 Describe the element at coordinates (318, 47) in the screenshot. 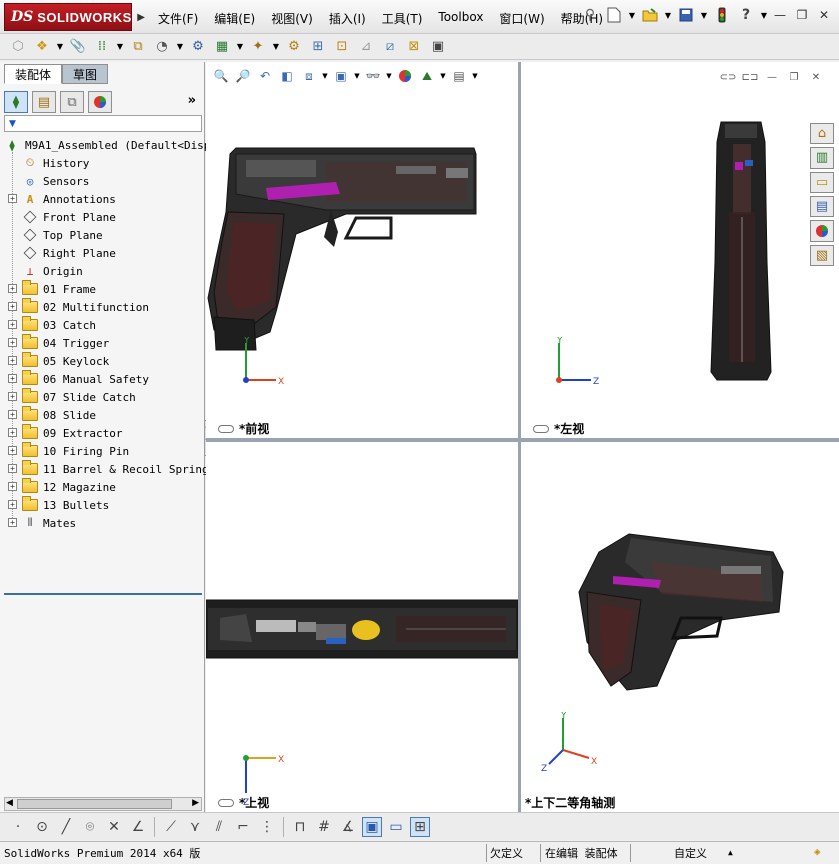

I see `exploded-view-icon: ⊞` at that location.